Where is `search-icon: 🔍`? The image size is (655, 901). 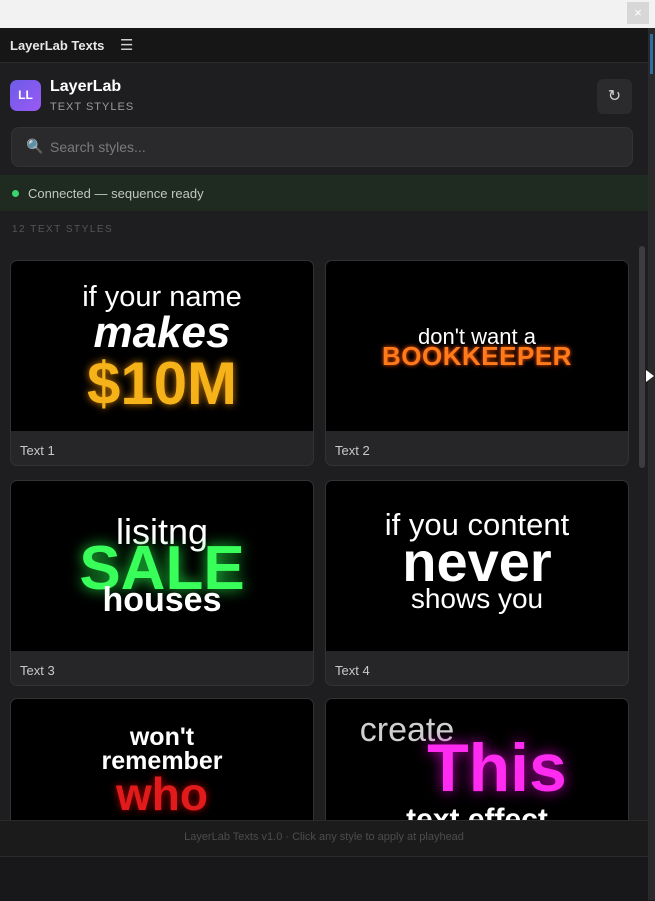 search-icon: 🔍 is located at coordinates (35, 146).